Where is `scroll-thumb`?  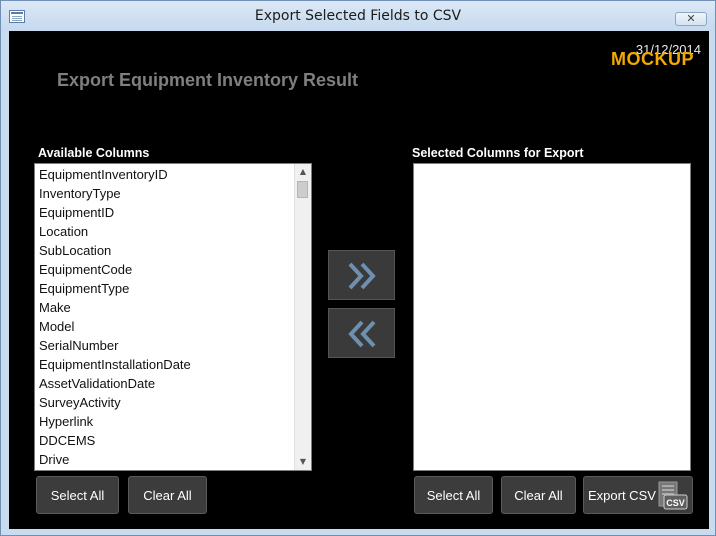 scroll-thumb is located at coordinates (302, 189).